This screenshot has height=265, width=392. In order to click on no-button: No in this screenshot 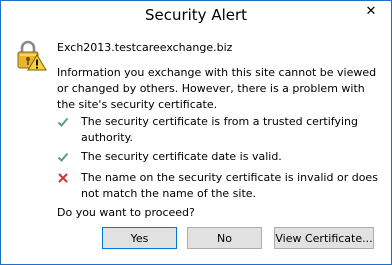, I will do `click(224, 238)`.